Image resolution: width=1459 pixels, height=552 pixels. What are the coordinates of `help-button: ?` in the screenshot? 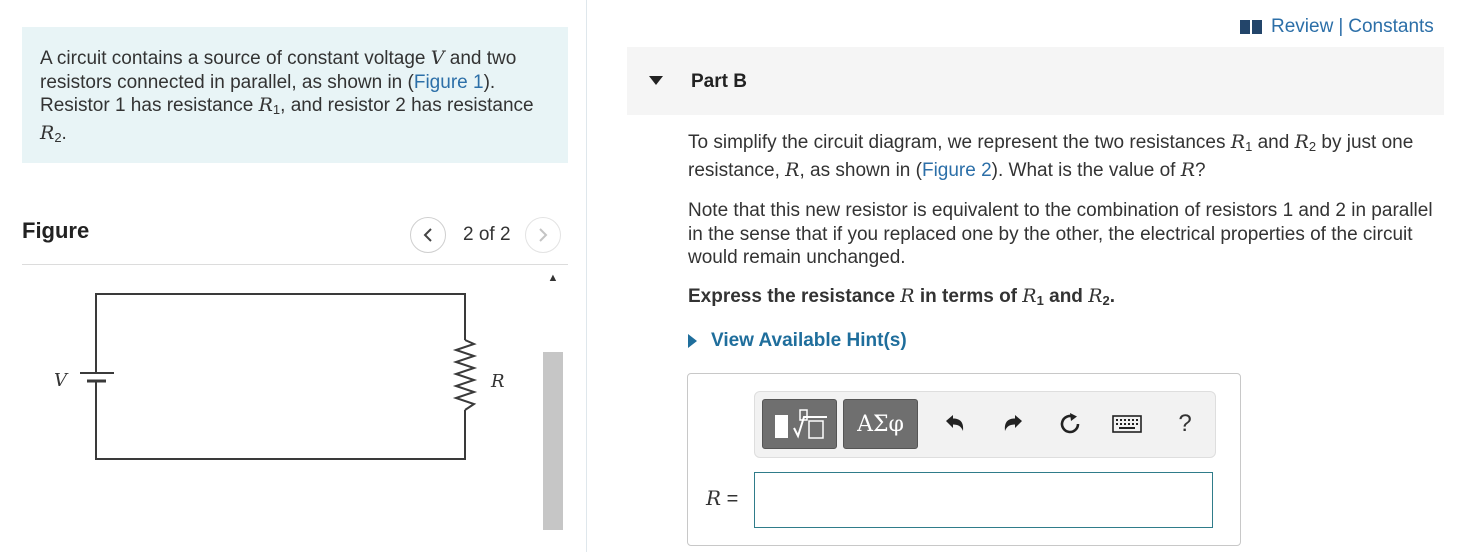 It's located at (1185, 424).